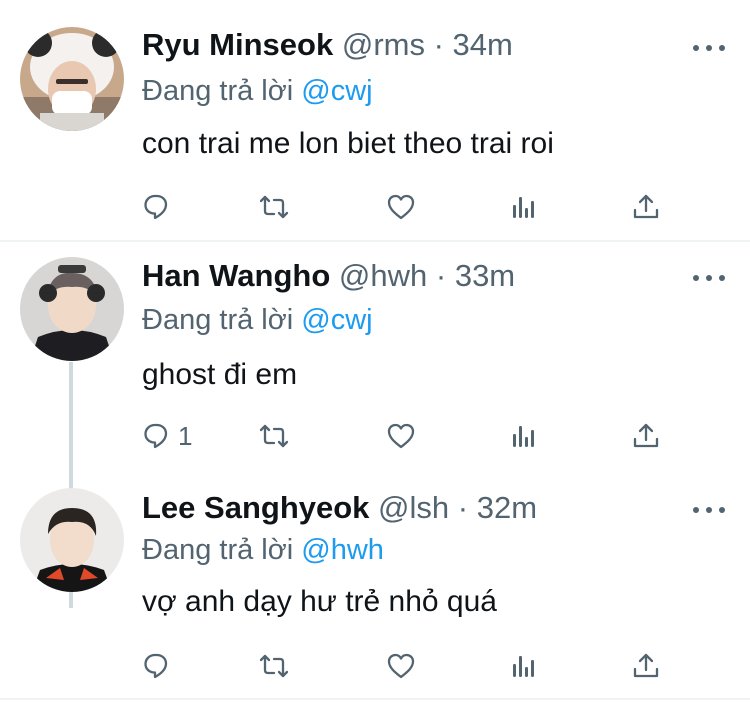  I want to click on tweet-text: con trai me lon biet theo trai roi, so click(348, 143).